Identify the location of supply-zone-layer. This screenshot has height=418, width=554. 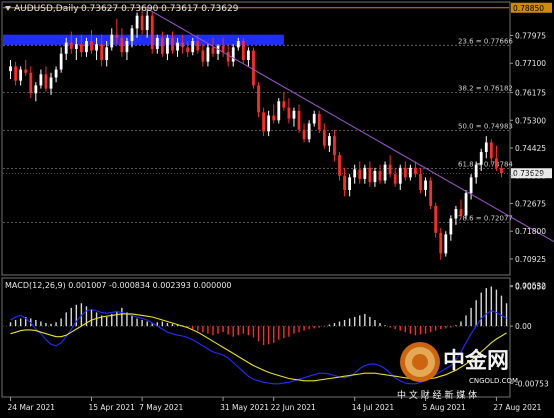
(143, 39).